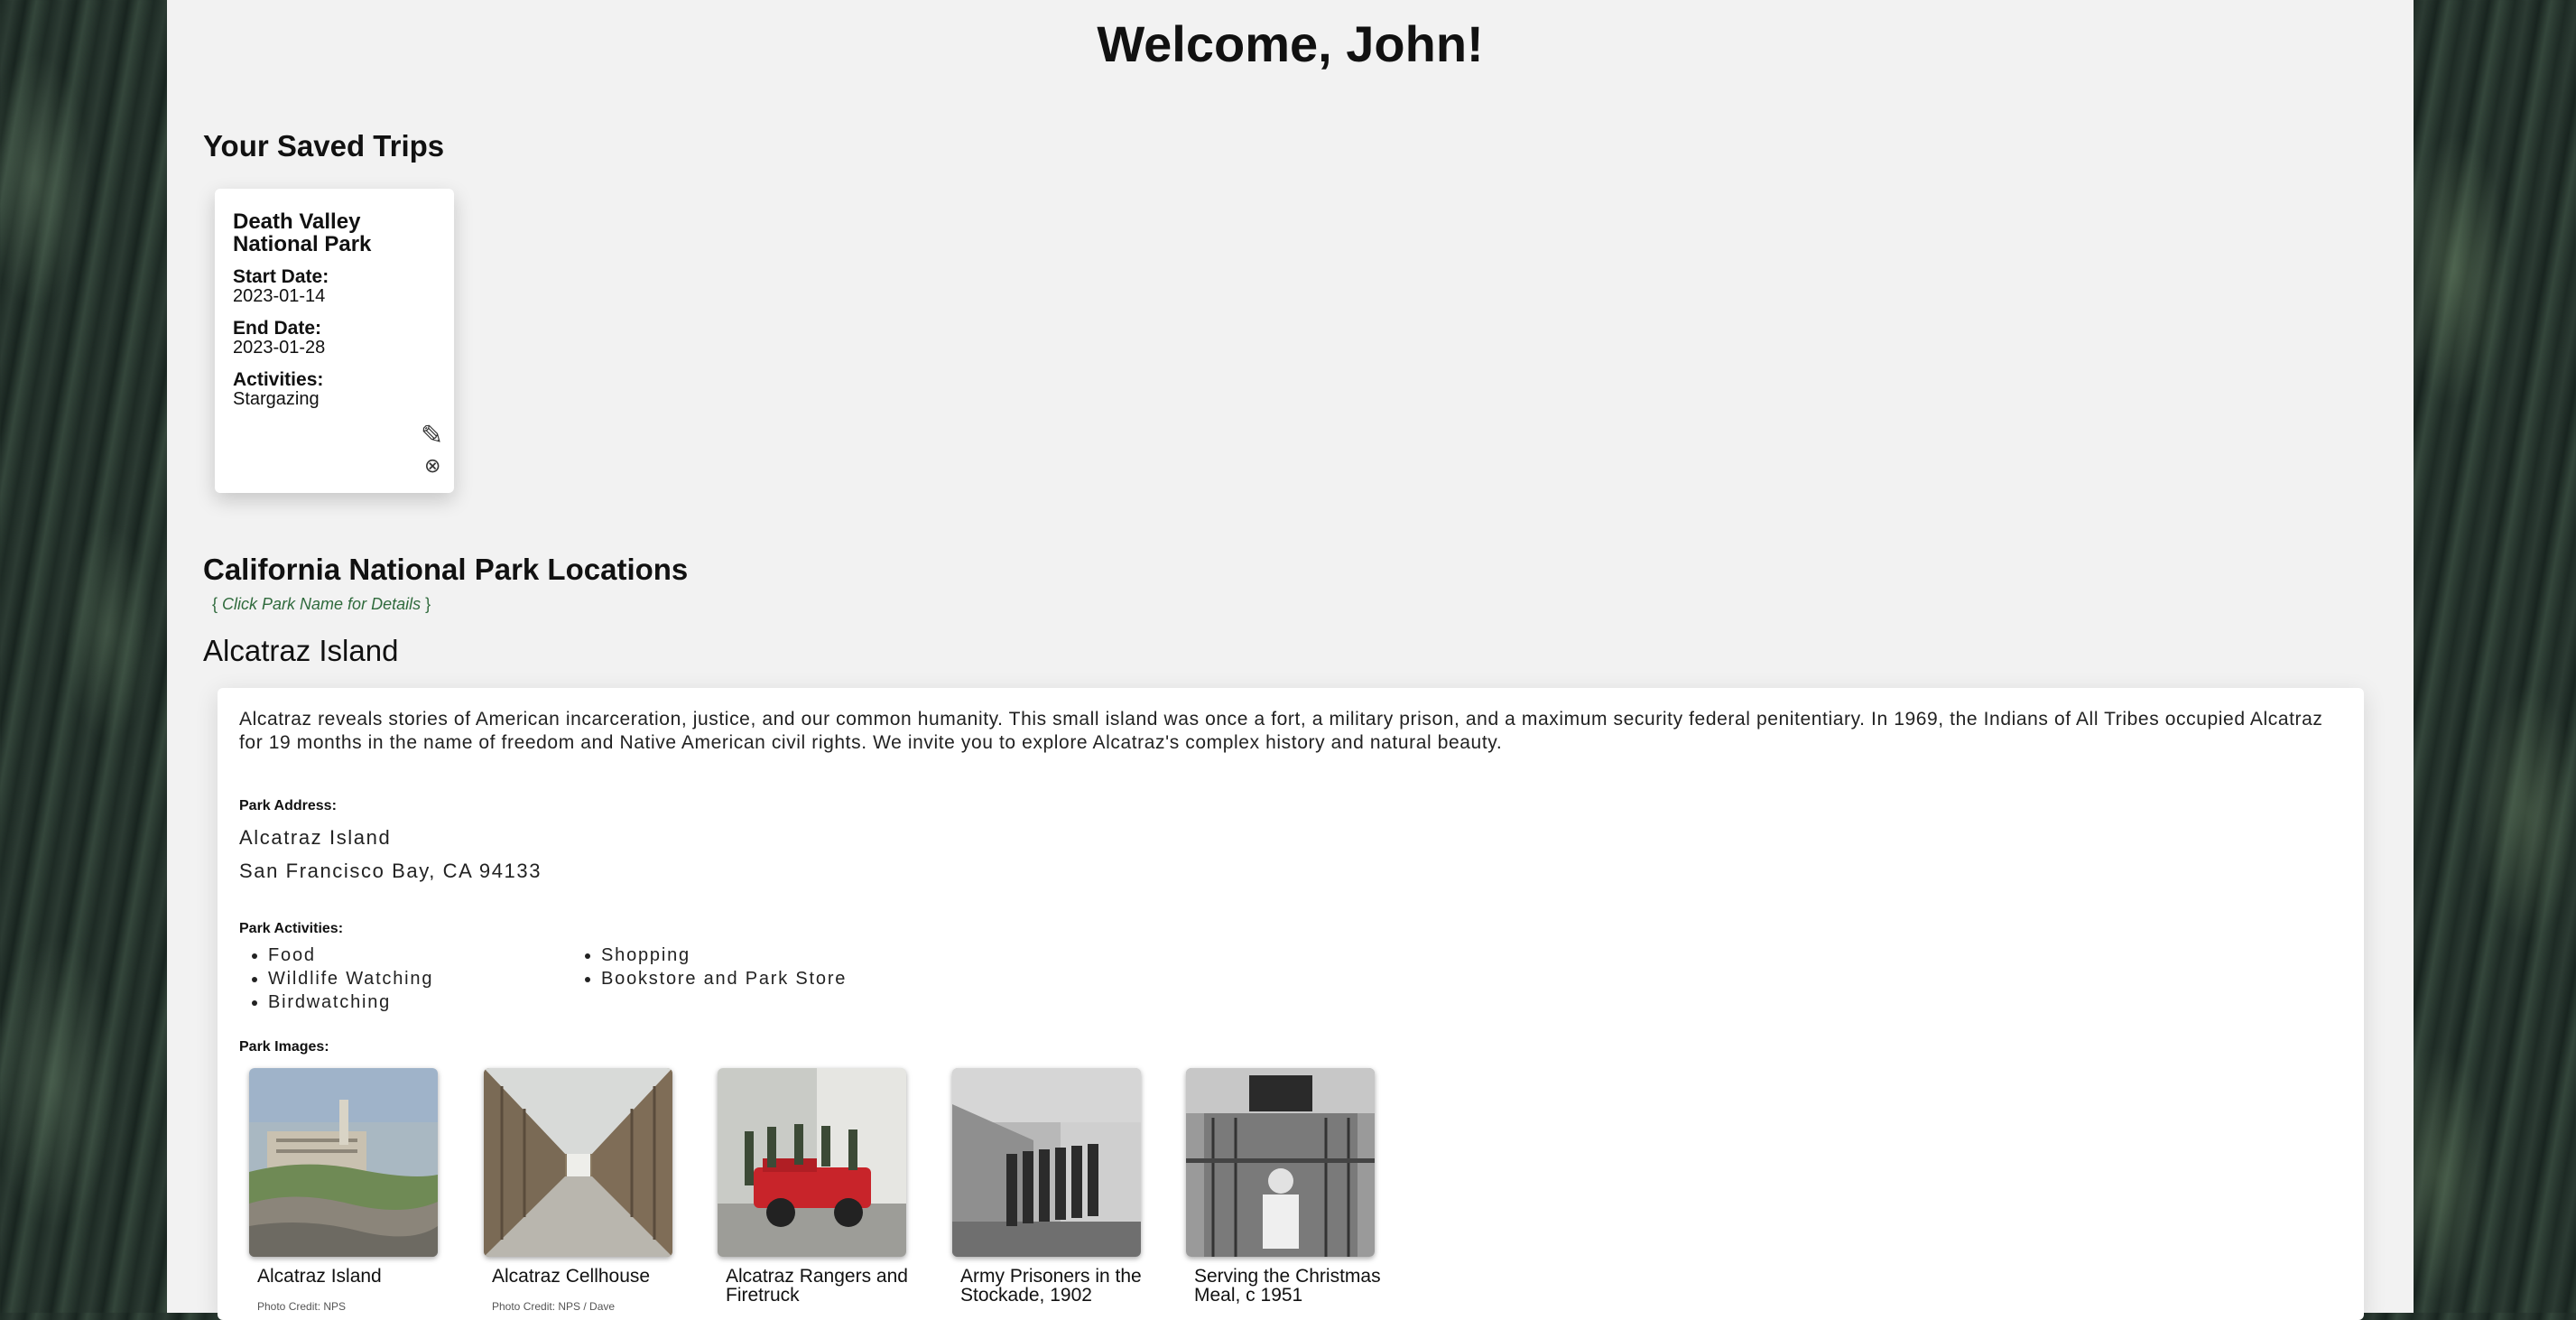  I want to click on park-address-label: Park Address:, so click(288, 806).